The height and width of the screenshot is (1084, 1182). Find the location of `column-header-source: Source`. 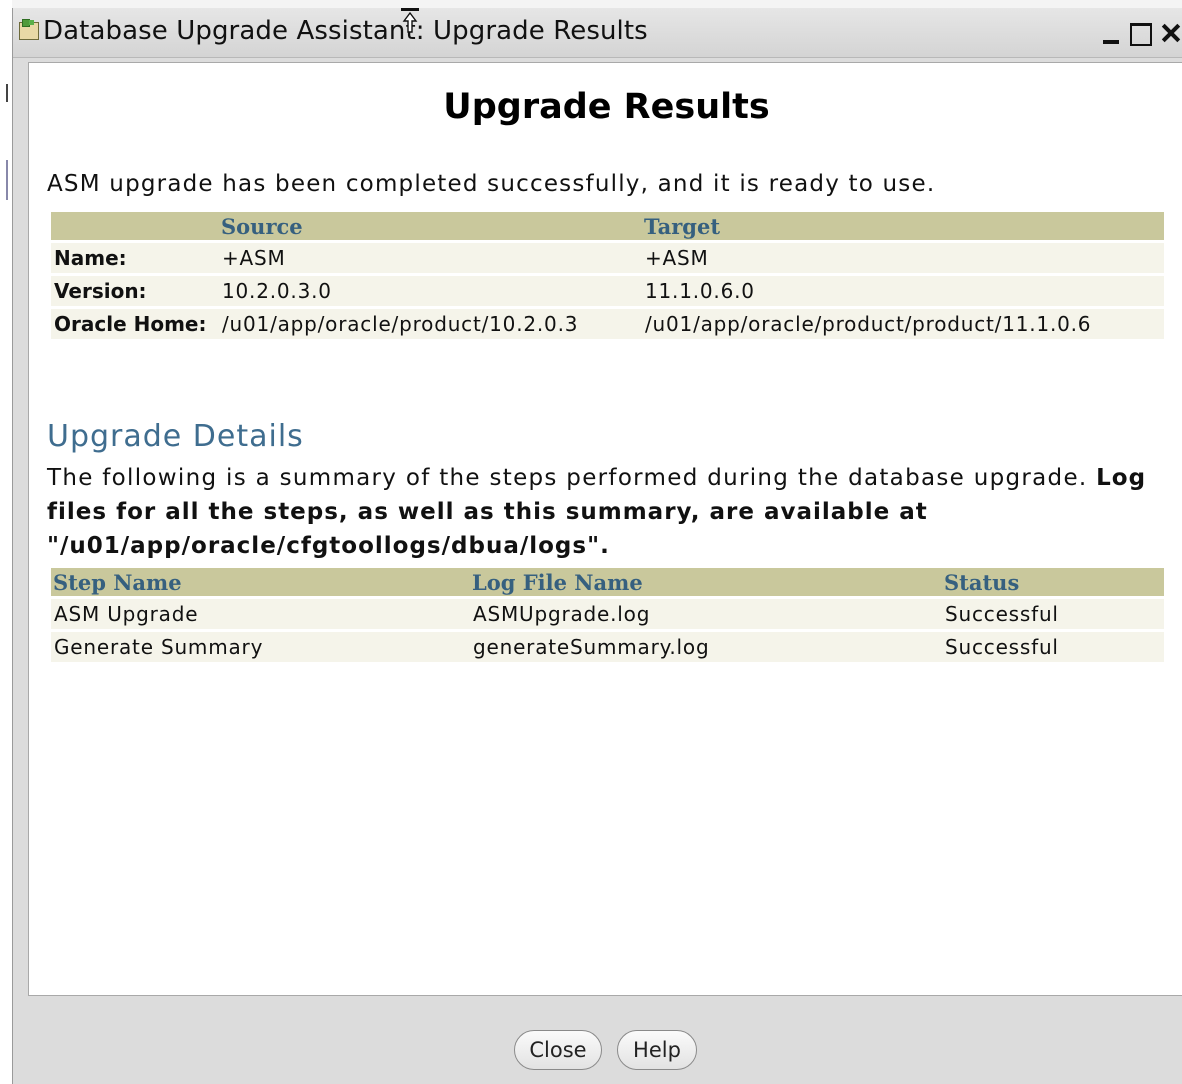

column-header-source: Source is located at coordinates (430, 226).